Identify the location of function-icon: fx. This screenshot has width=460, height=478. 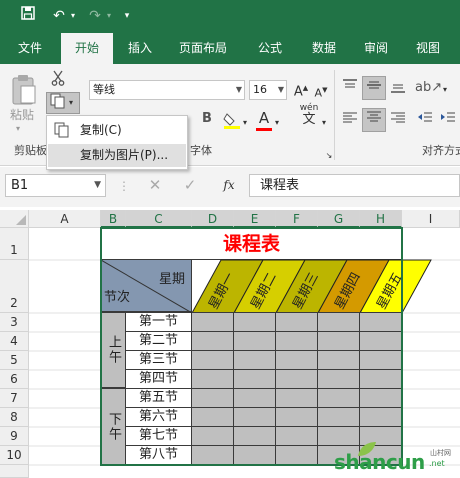
(229, 185).